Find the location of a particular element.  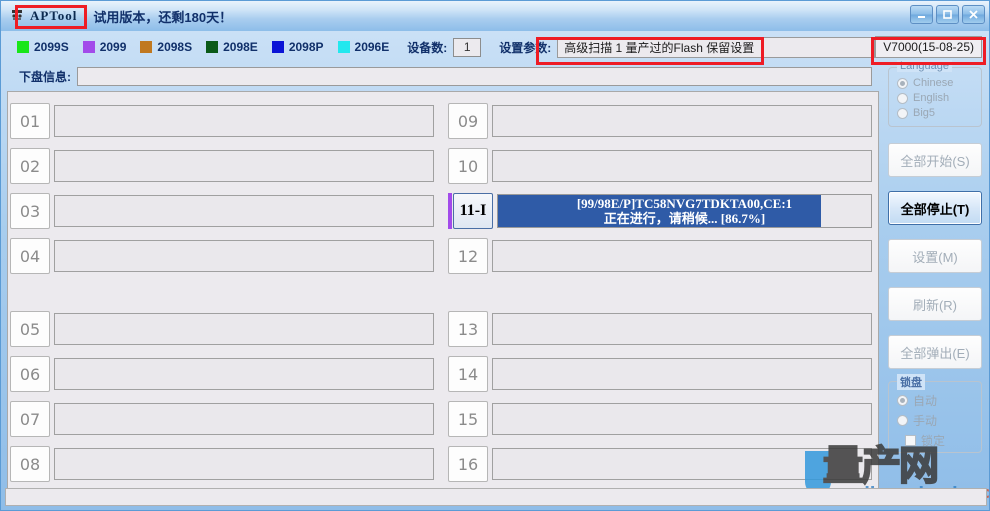

legend-label: 2098P is located at coordinates (306, 47).